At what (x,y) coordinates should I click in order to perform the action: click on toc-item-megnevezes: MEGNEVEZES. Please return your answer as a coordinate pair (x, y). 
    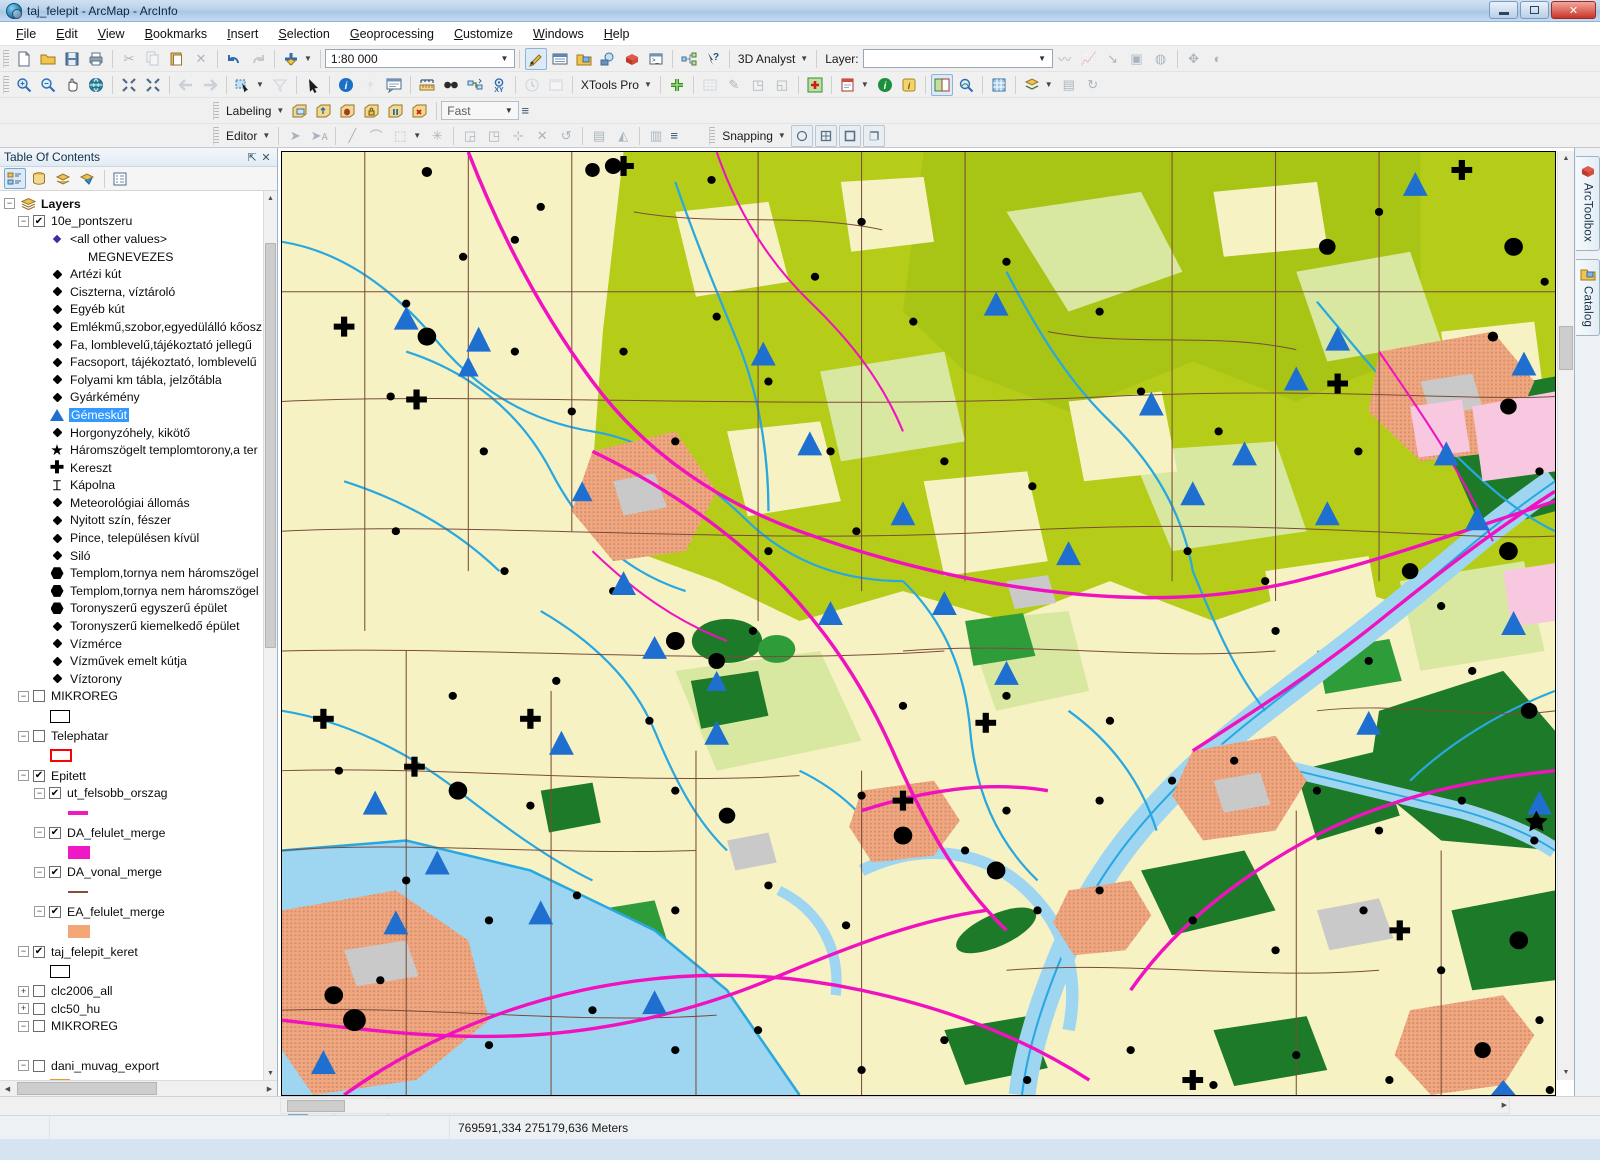
    Looking at the image, I should click on (133, 257).